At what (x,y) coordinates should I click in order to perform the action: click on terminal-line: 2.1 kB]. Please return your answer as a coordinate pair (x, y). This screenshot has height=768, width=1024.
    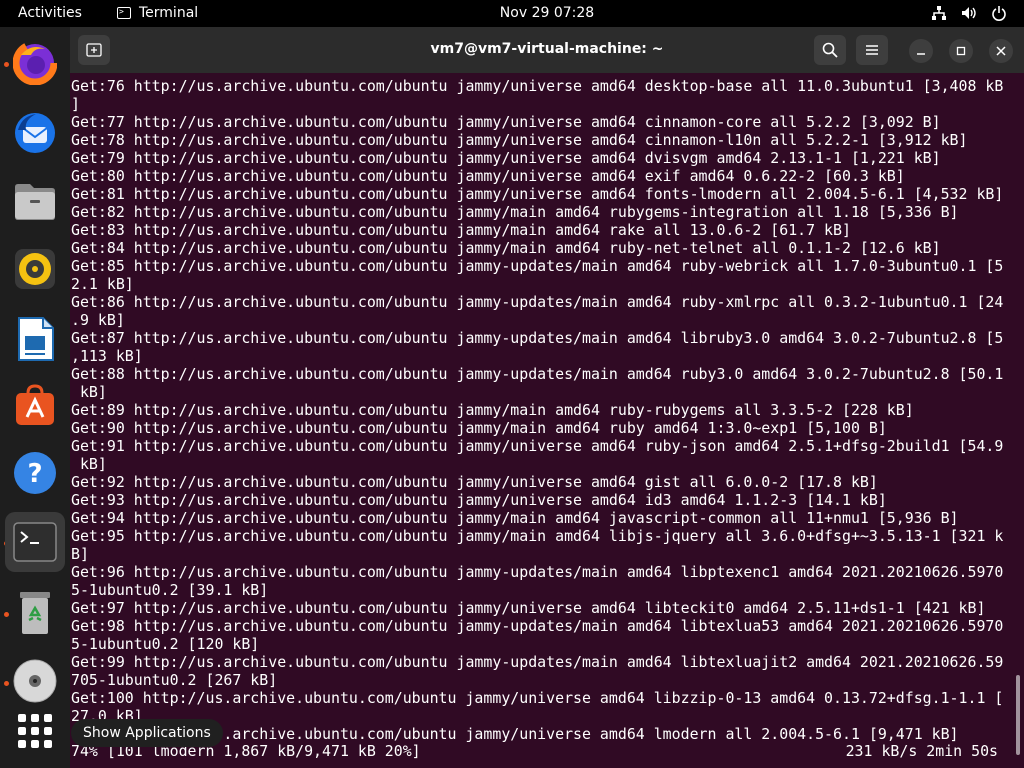
    Looking at the image, I should click on (102, 284).